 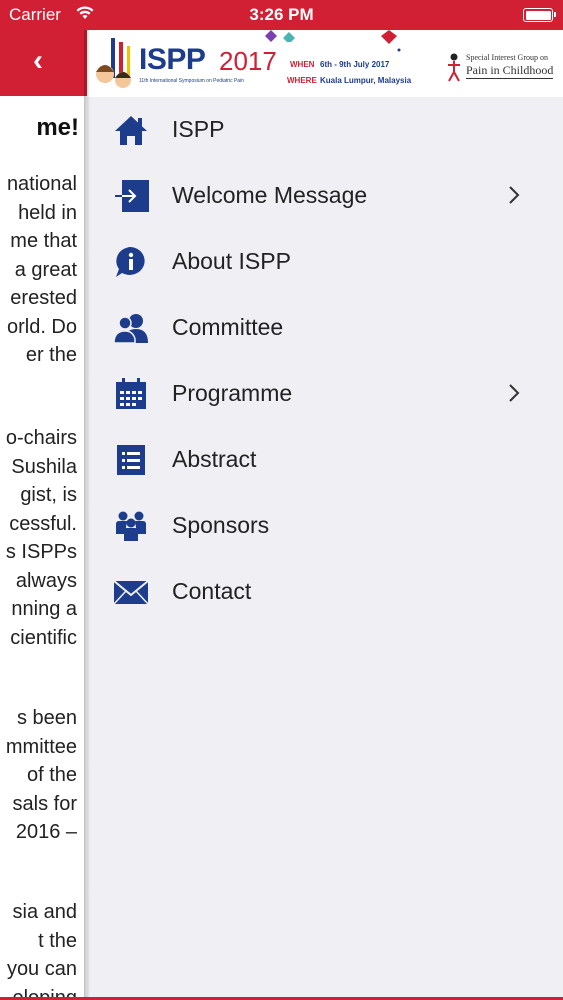 What do you see at coordinates (221, 525) in the screenshot?
I see `menu-label: Sponsors` at bounding box center [221, 525].